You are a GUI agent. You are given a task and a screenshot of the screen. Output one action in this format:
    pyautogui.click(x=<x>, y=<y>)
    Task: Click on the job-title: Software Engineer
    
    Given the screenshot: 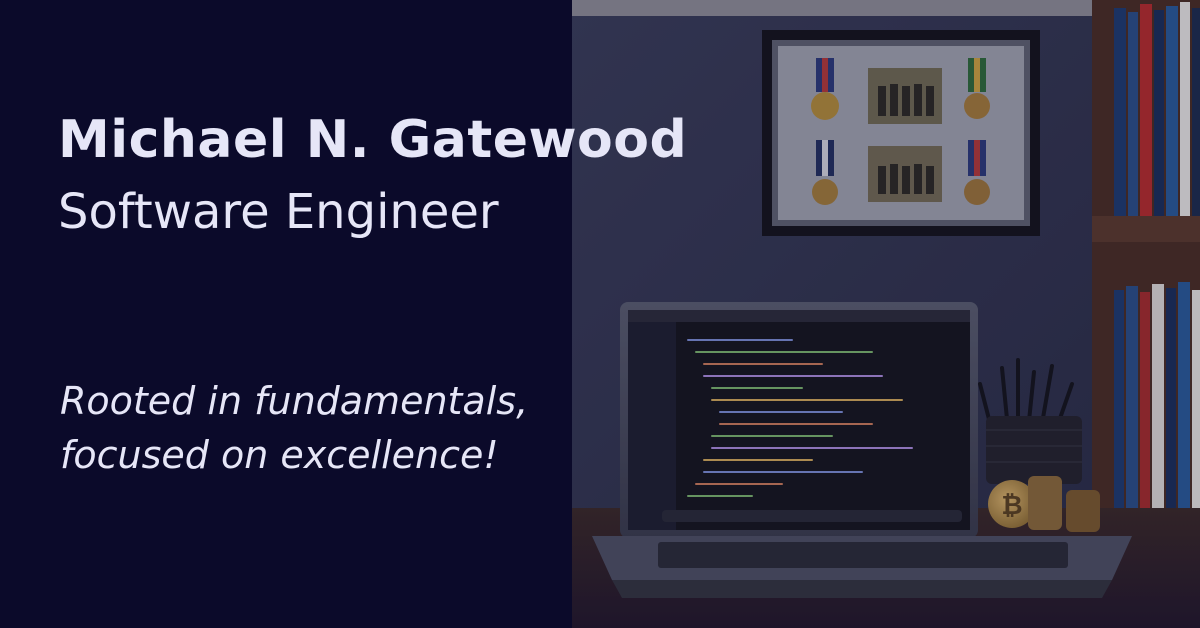 What is the action you would take?
    pyautogui.click(x=278, y=212)
    